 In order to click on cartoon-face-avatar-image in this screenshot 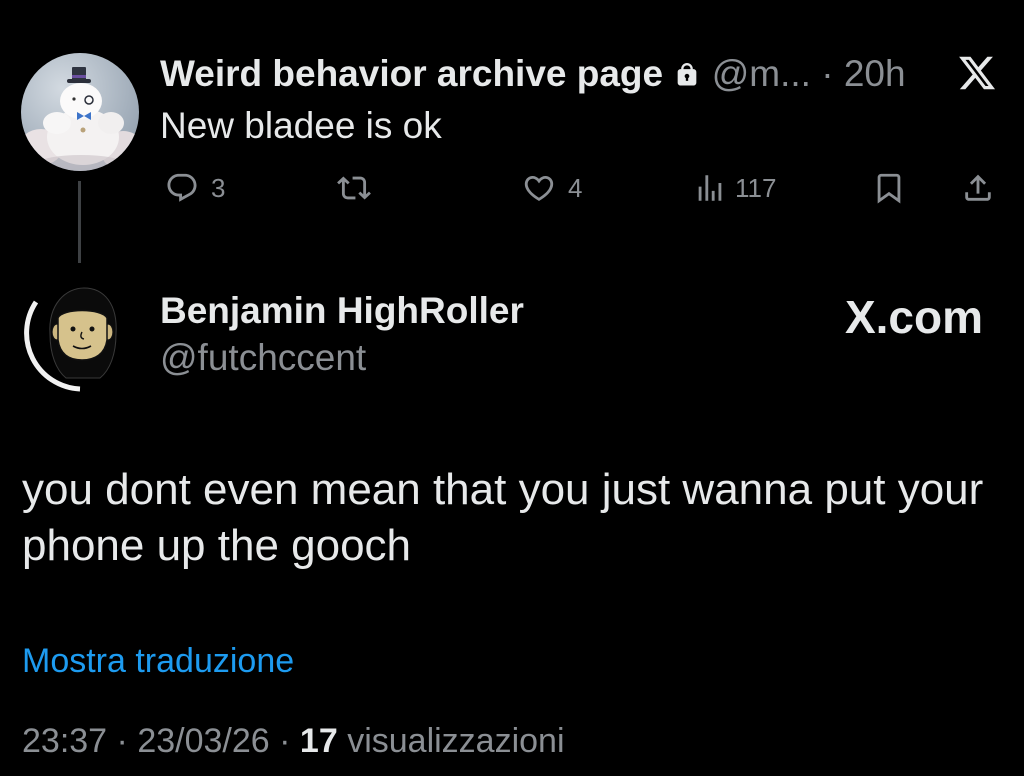, I will do `click(81, 333)`.